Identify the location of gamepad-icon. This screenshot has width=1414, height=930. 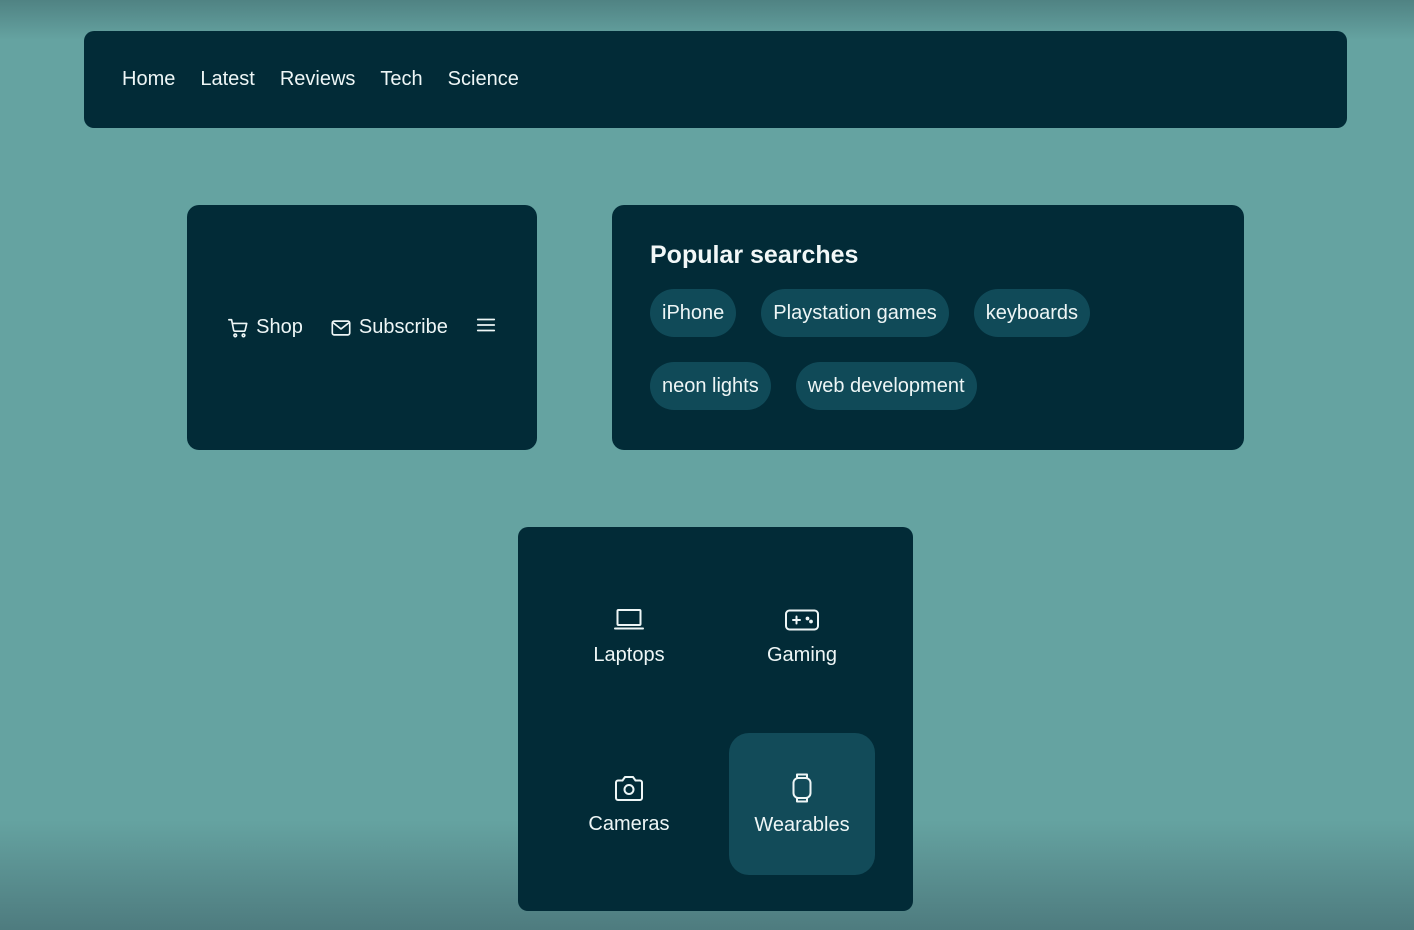
(802, 625).